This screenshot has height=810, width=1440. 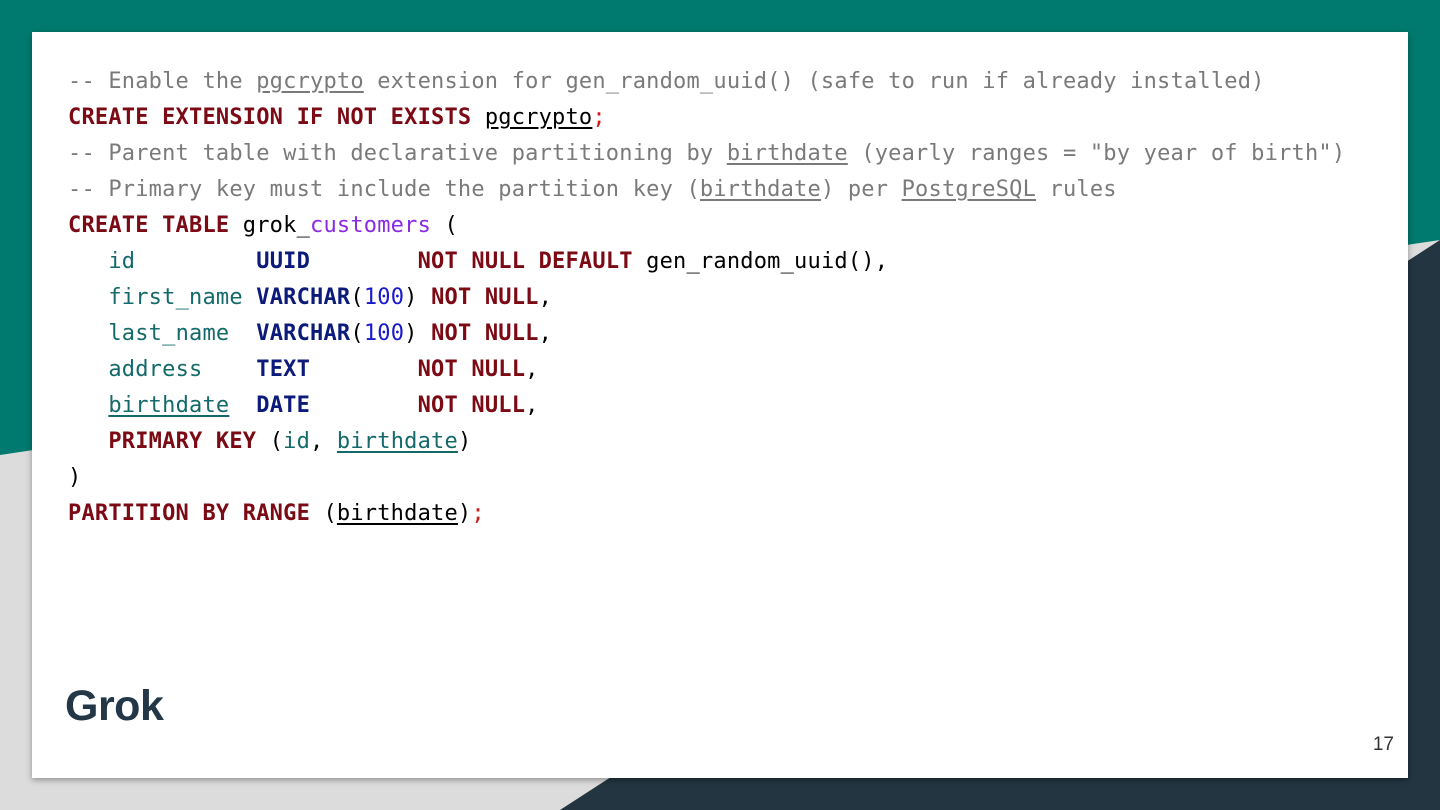 I want to click on code-line: CREATE TABLE grok_customers (, so click(x=723, y=226).